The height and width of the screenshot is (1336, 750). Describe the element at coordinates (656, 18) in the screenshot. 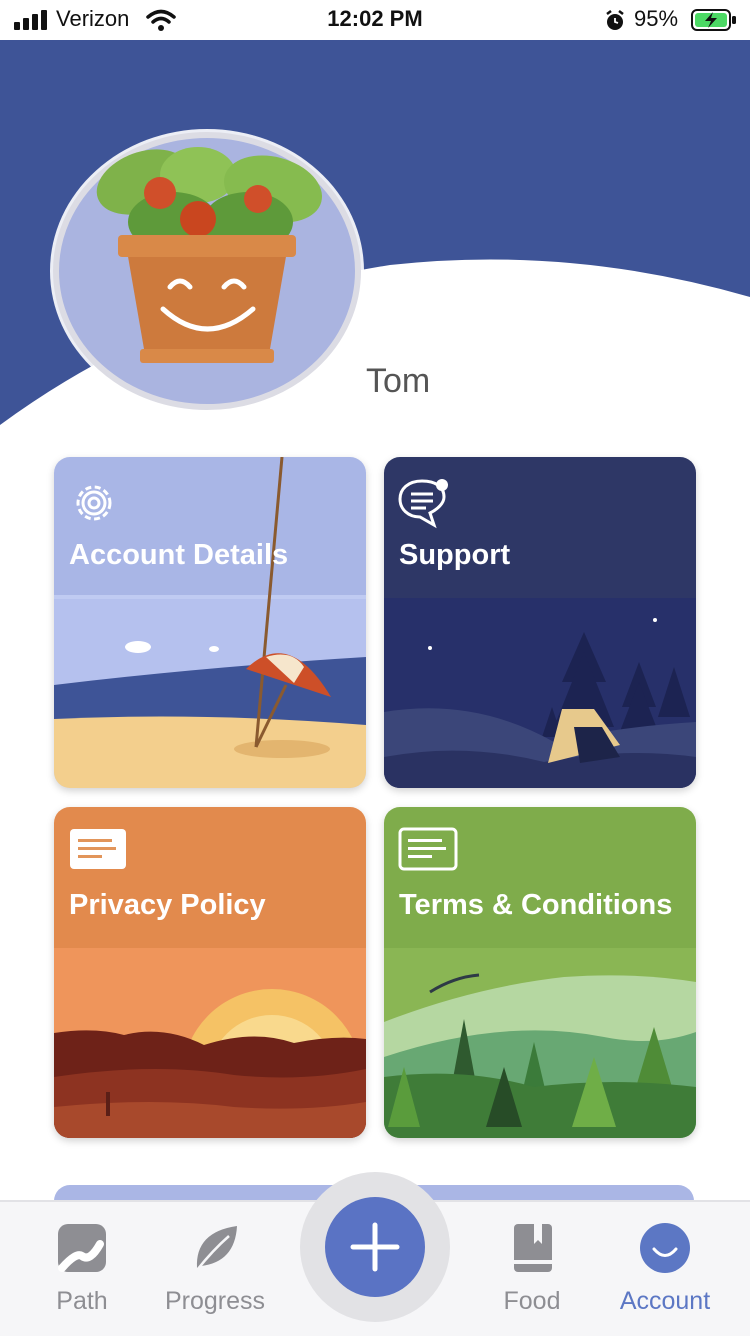

I see `battery-percent: 95%` at that location.